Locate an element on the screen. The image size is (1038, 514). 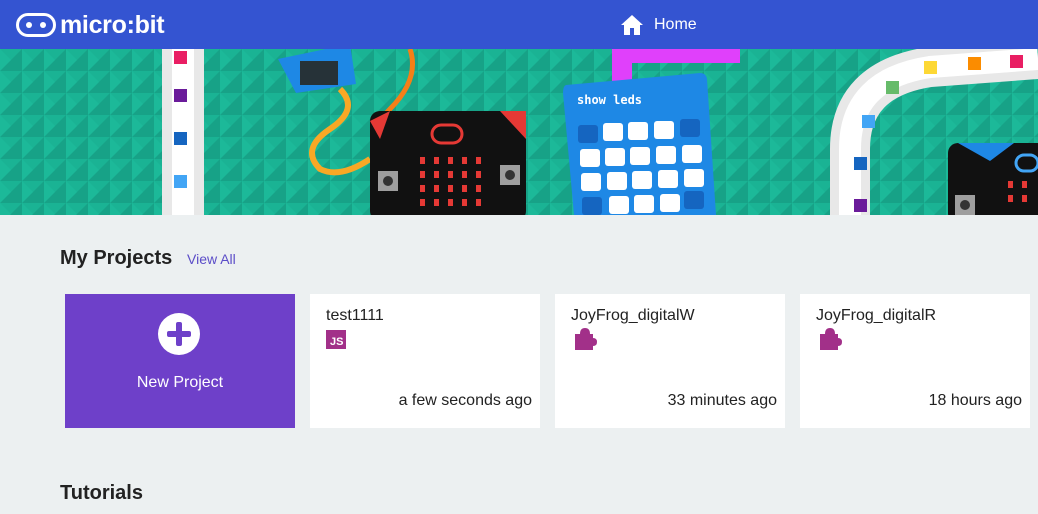
tutorials-heading: Tutorials is located at coordinates (101, 493).